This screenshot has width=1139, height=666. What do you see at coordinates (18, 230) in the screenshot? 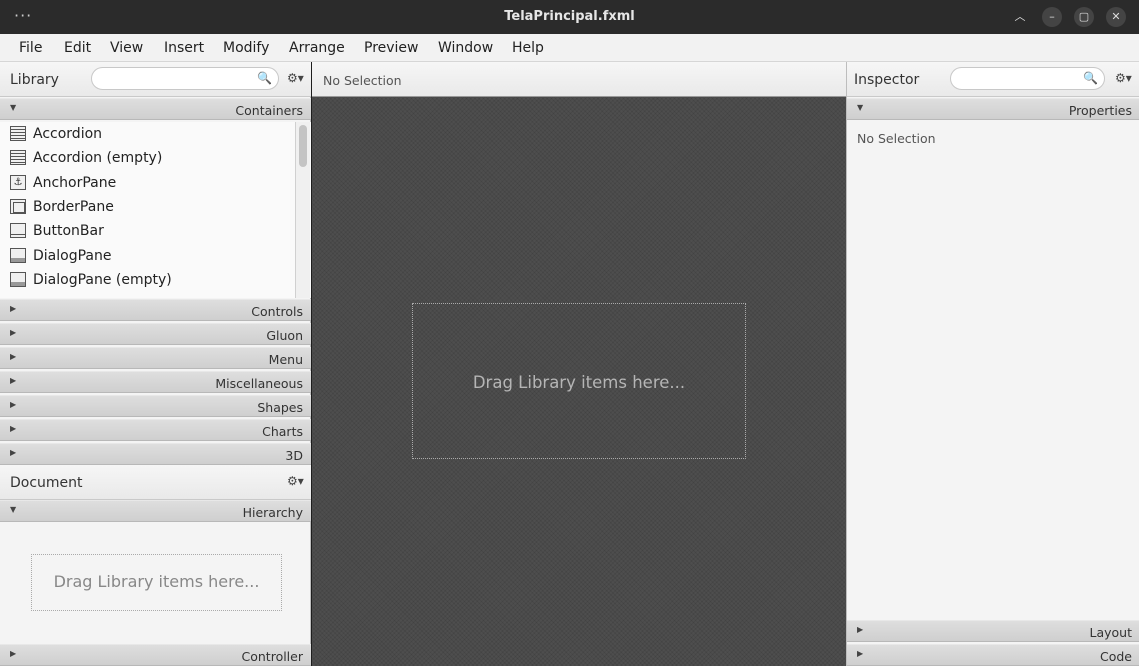
I see `buttonbar-icon` at bounding box center [18, 230].